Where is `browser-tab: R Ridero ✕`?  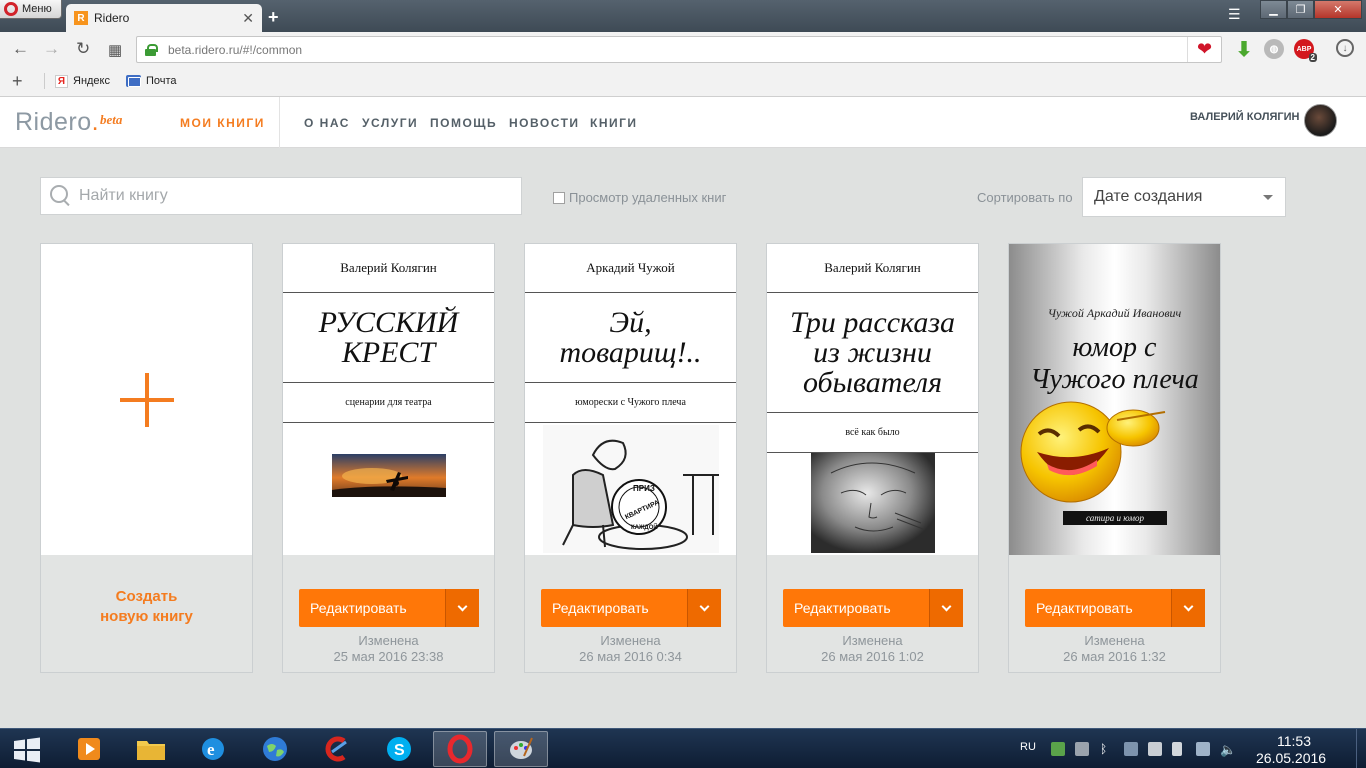 browser-tab: R Ridero ✕ is located at coordinates (164, 18).